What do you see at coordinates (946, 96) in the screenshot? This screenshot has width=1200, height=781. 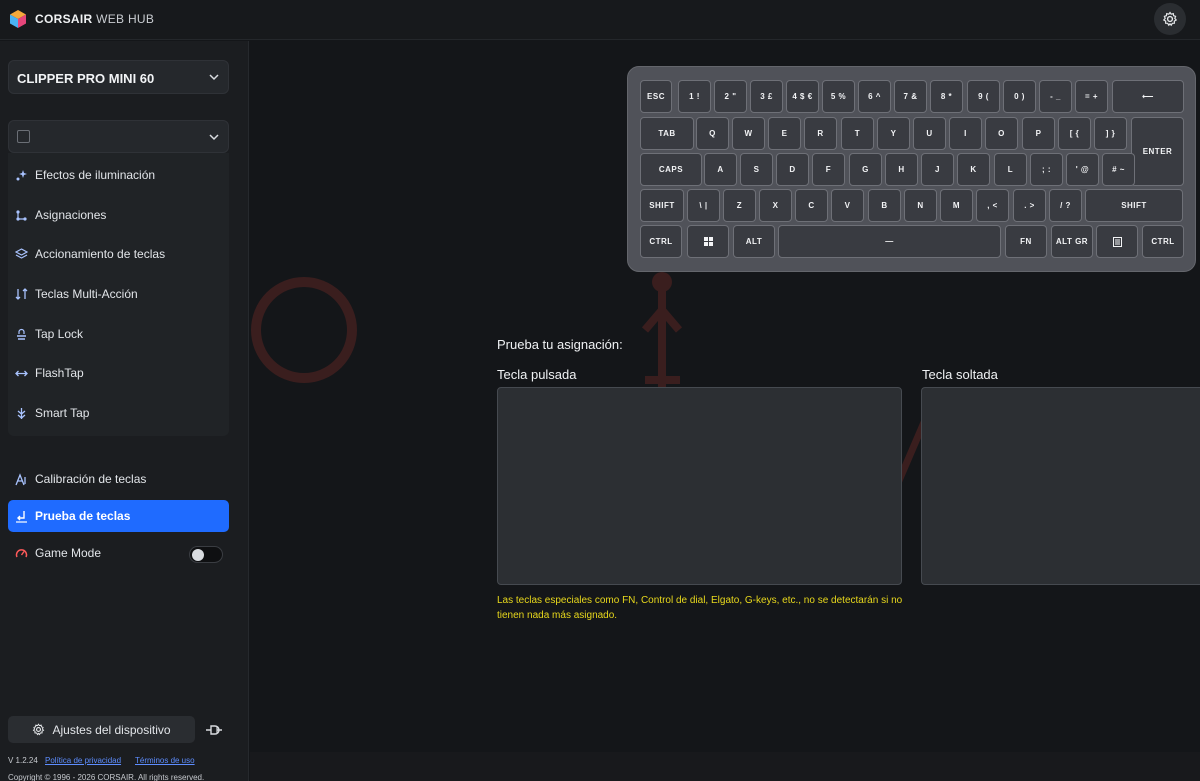 I see `key-8: 8 *` at bounding box center [946, 96].